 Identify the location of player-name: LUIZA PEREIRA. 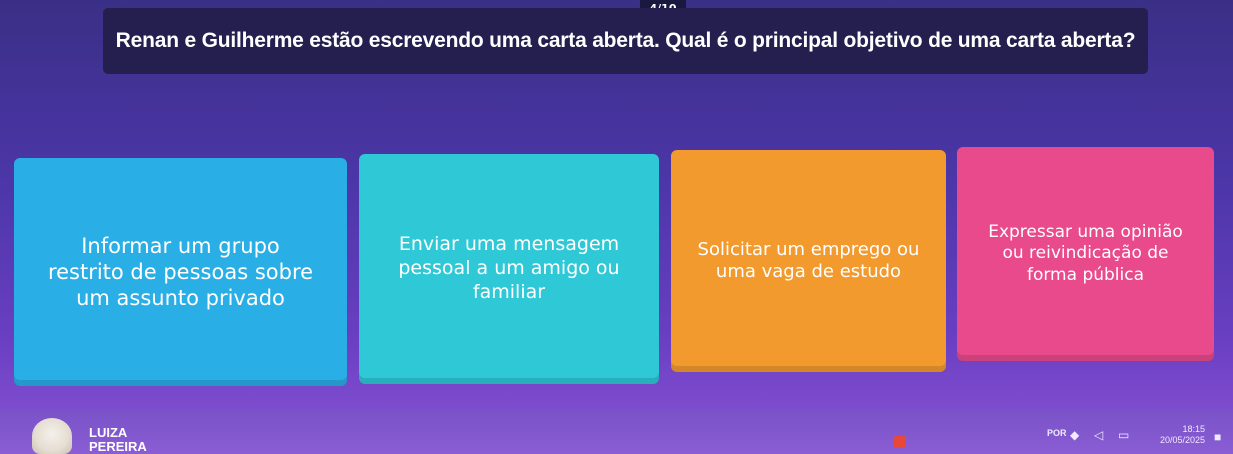
(118, 440).